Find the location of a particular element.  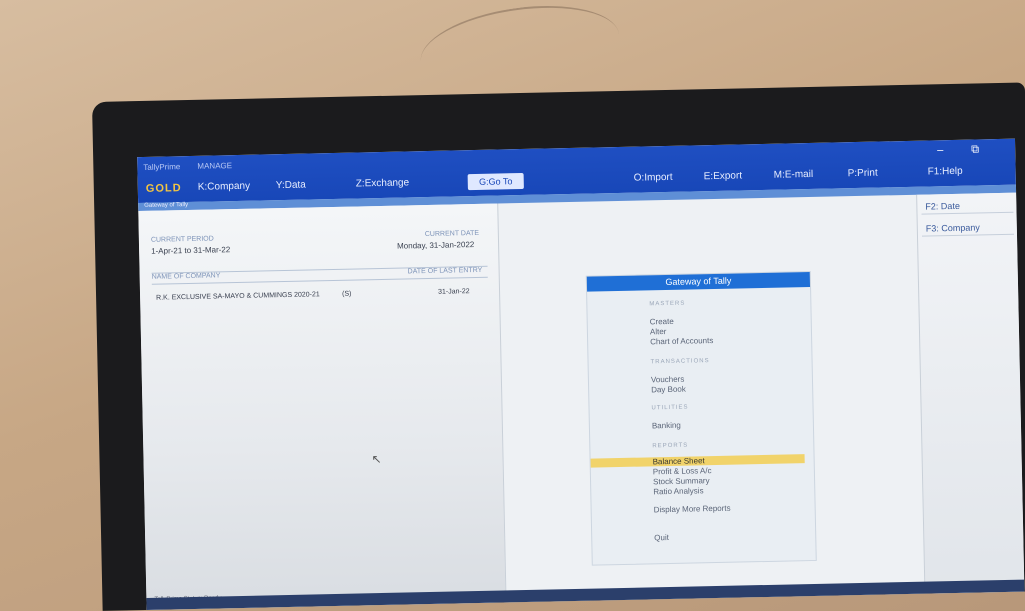

menu-item-chart-of-accounts: Chart of Accounts is located at coordinates (681, 341).